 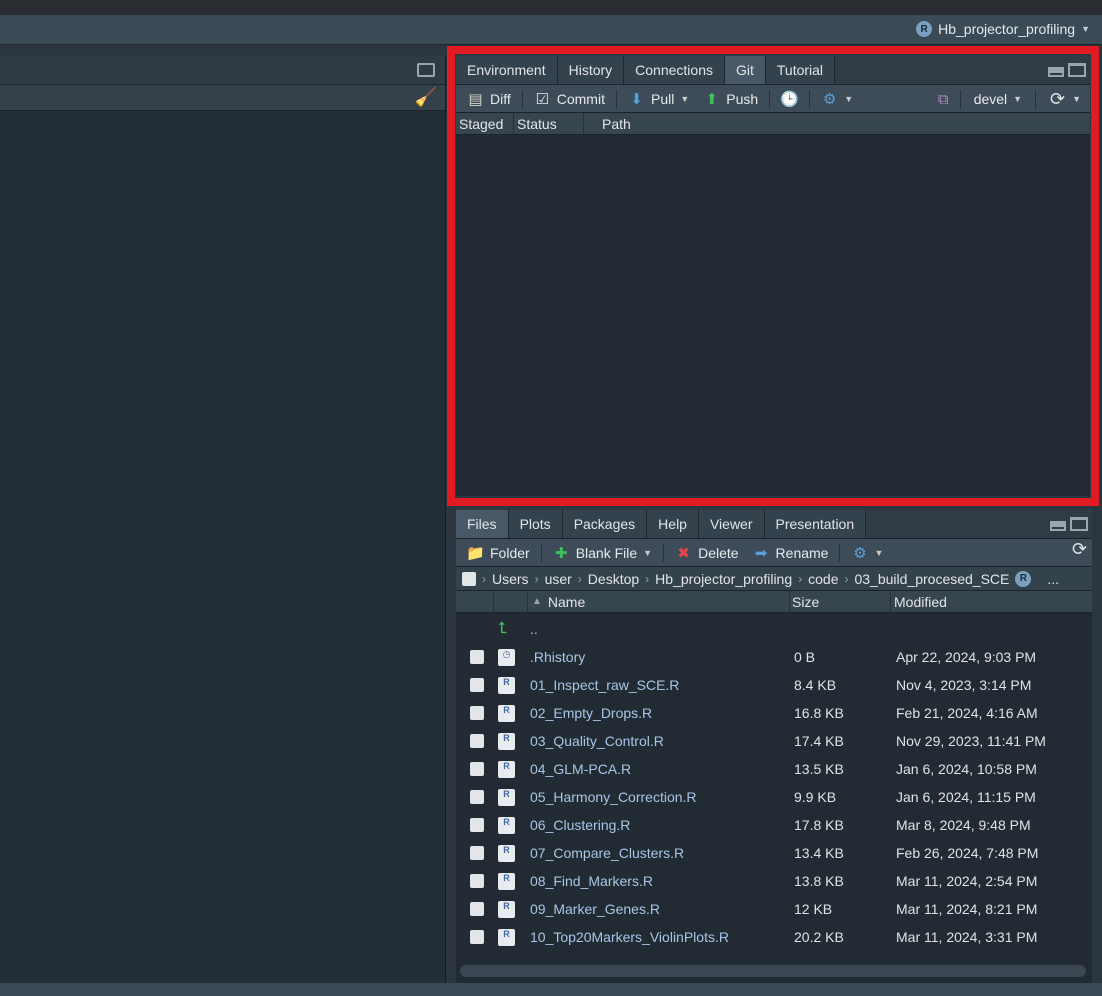 I want to click on rename-button: ➡ Rename, so click(x=791, y=553).